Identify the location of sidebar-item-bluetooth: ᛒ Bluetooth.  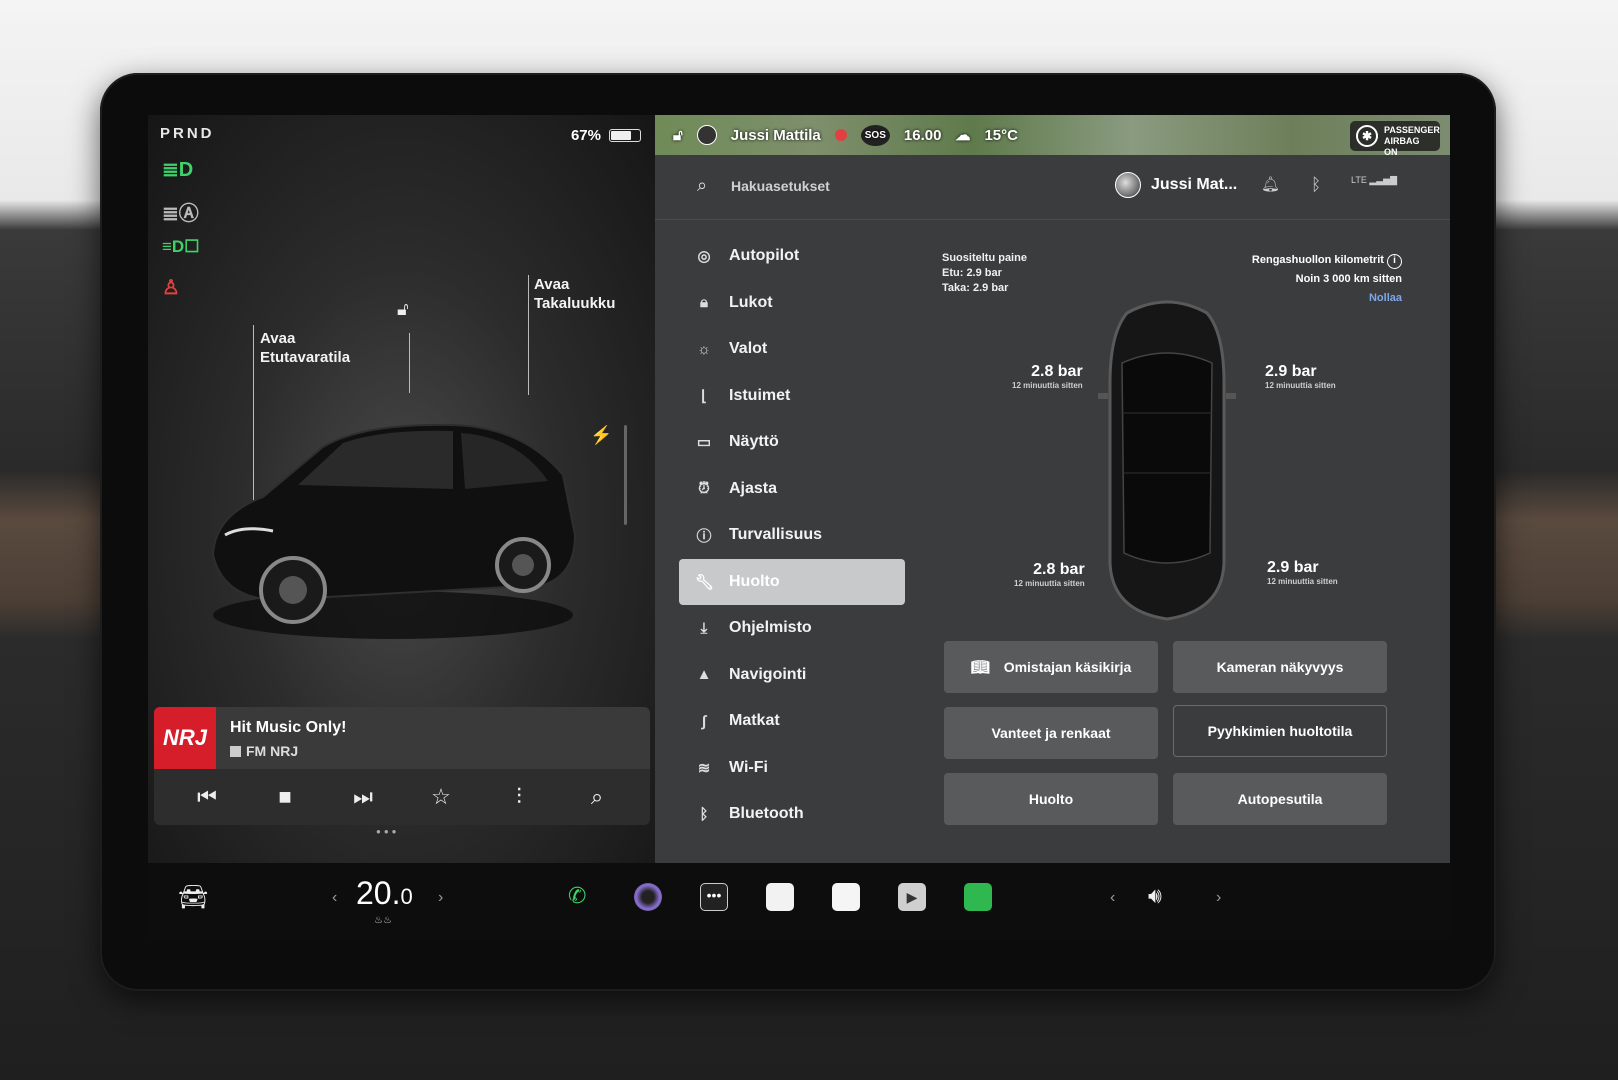
(792, 814).